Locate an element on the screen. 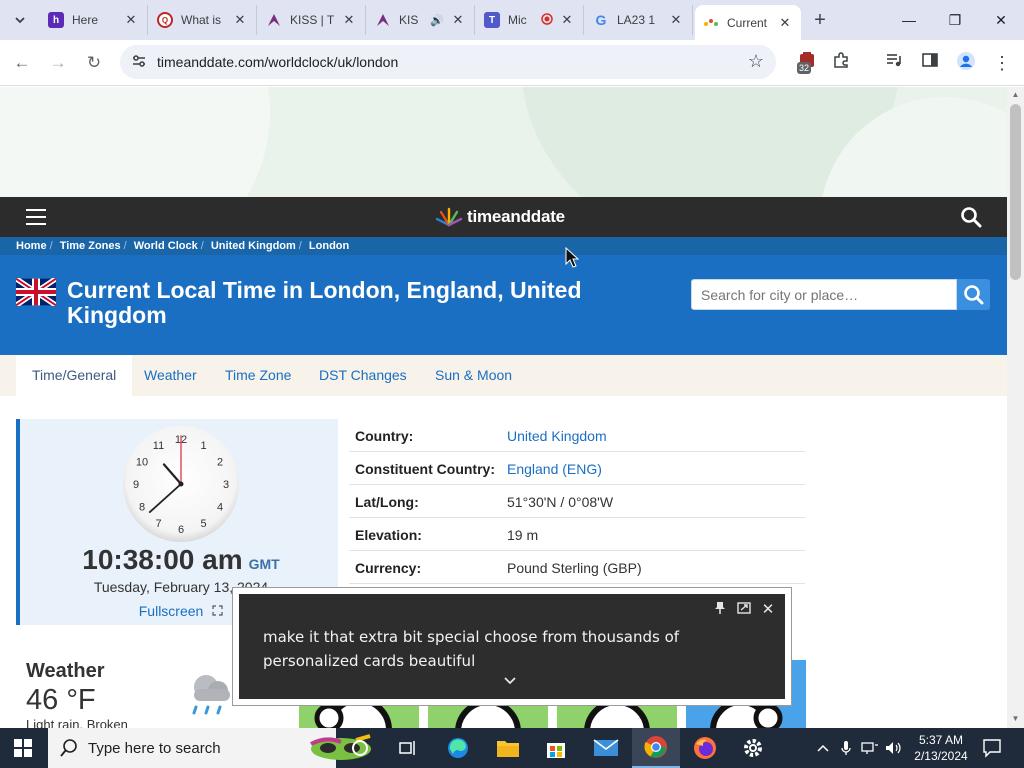 The width and height of the screenshot is (1024, 768). info-row-lat-long: Lat/Long: 51°30'N / 0°08'W is located at coordinates (577, 501).